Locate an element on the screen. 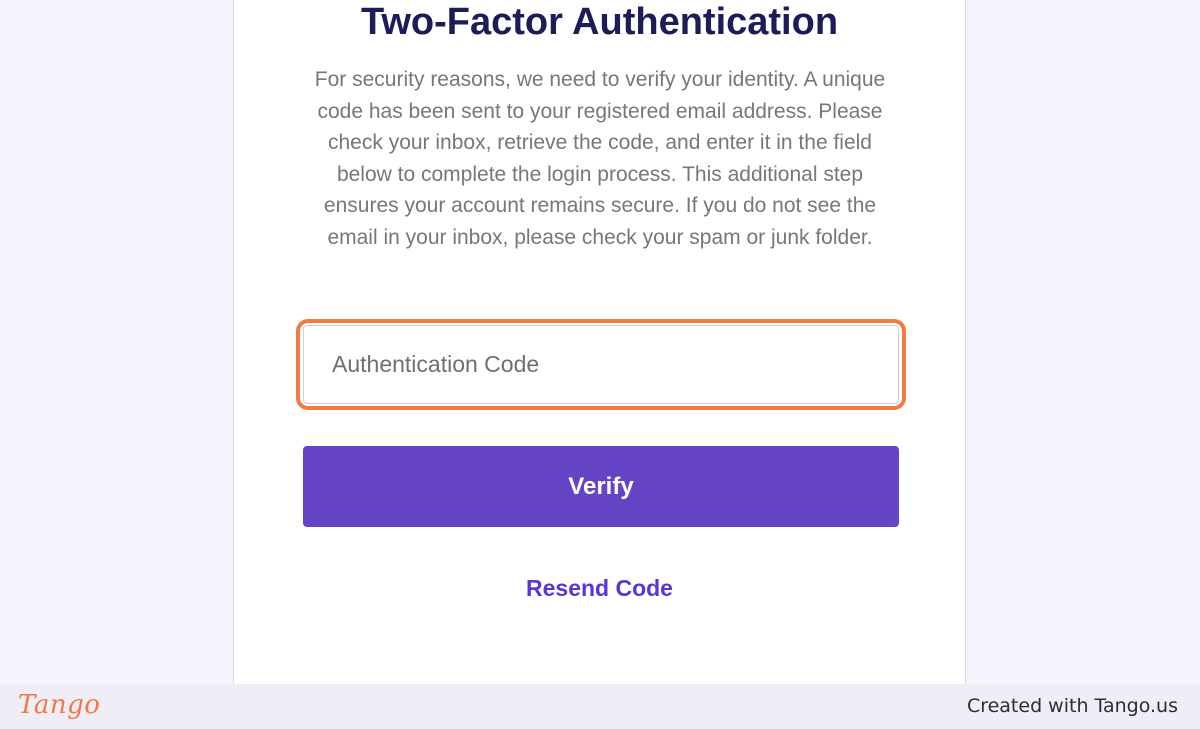 This screenshot has height=729, width=1200. verify-button: Verify is located at coordinates (601, 486).